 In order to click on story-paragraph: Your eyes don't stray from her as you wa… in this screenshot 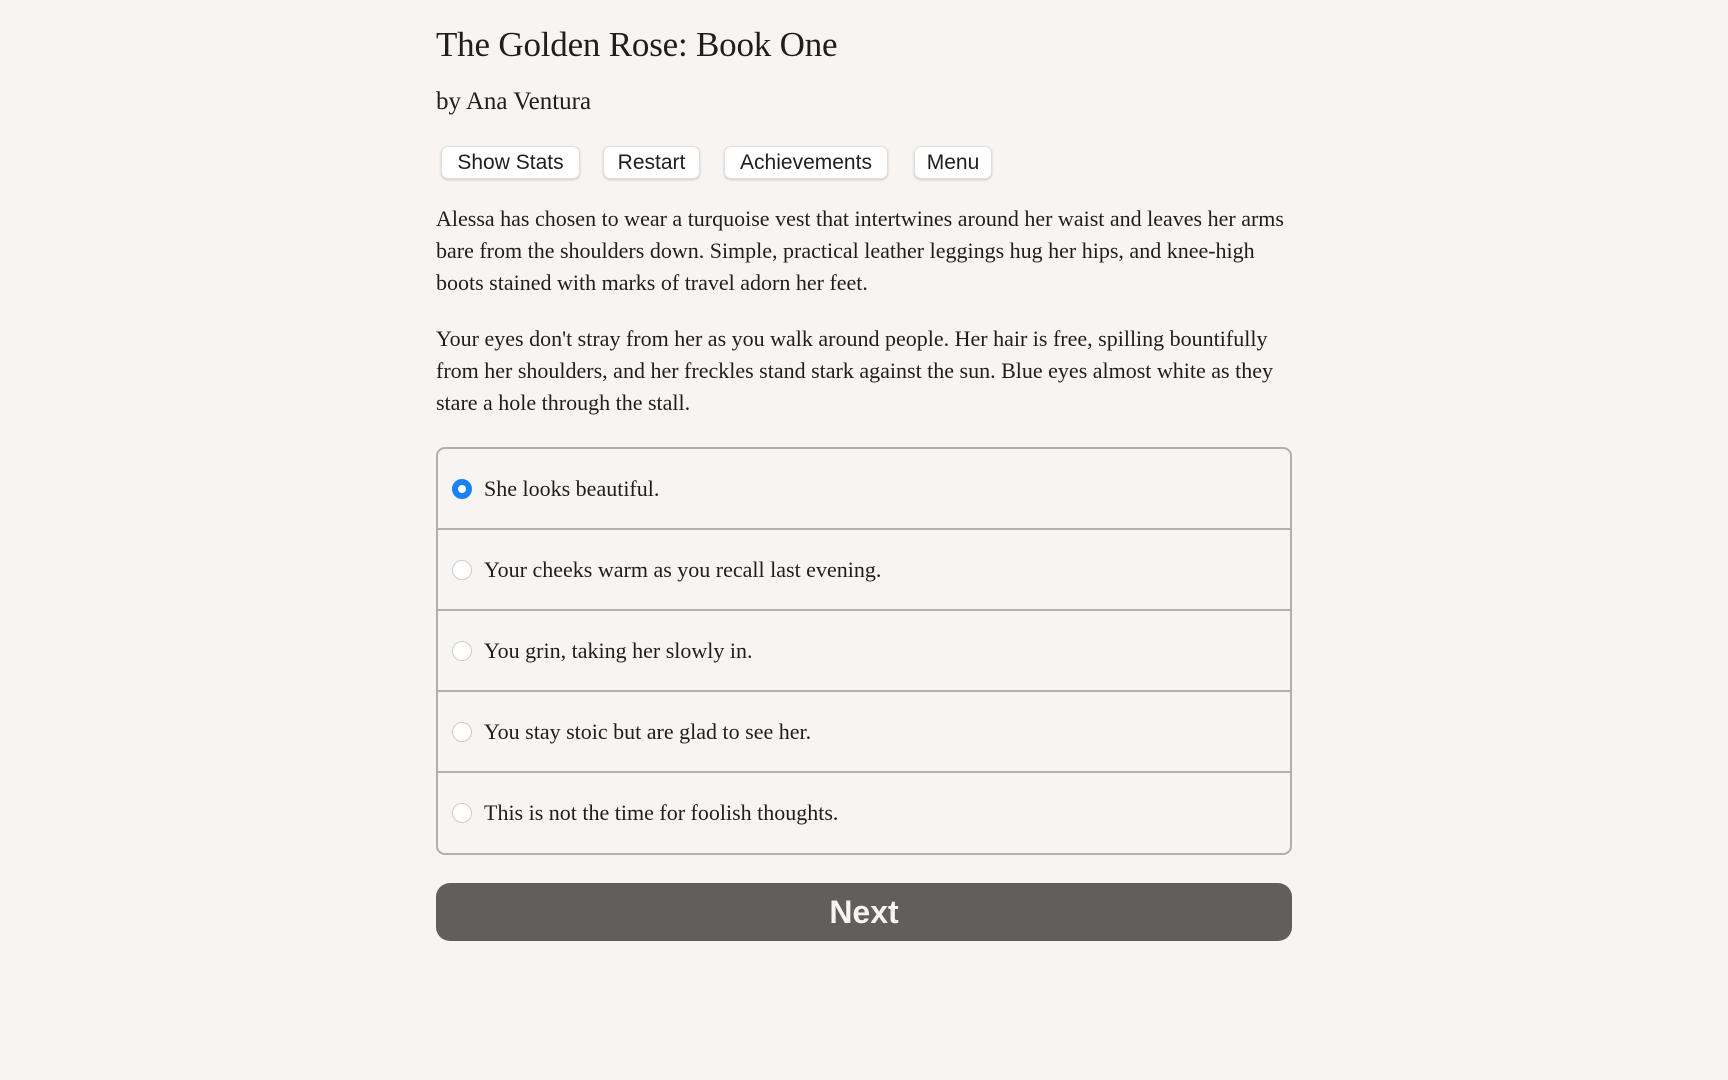, I will do `click(854, 370)`.